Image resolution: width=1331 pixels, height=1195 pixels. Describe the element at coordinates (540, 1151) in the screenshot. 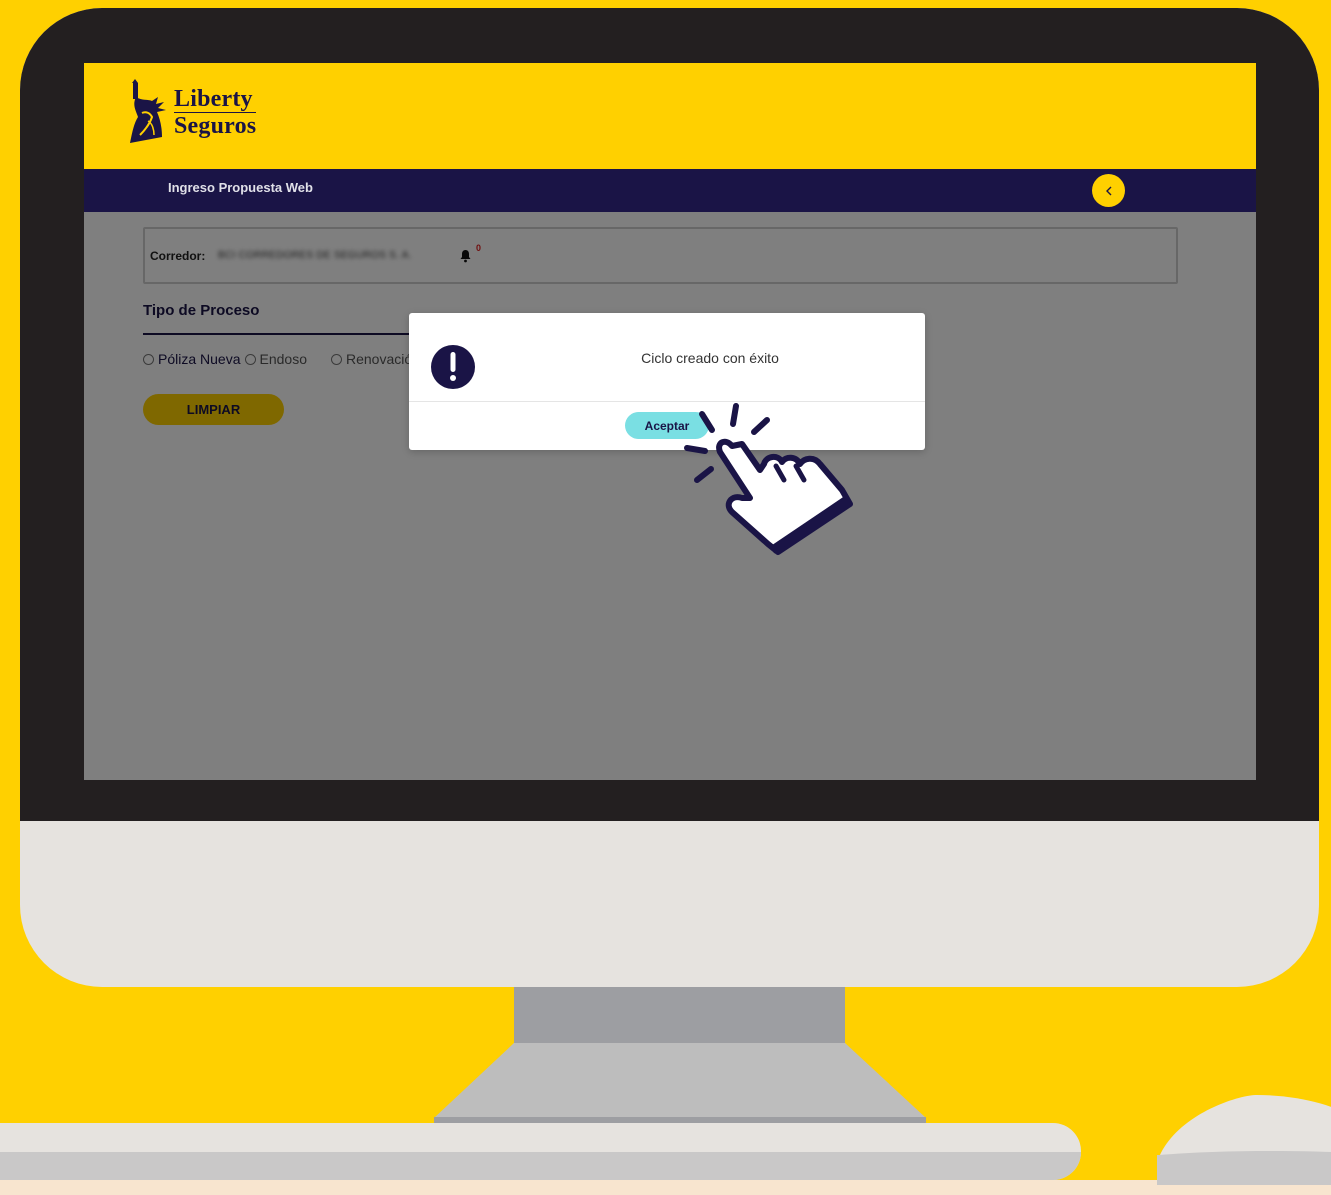

I see `keyboard` at that location.